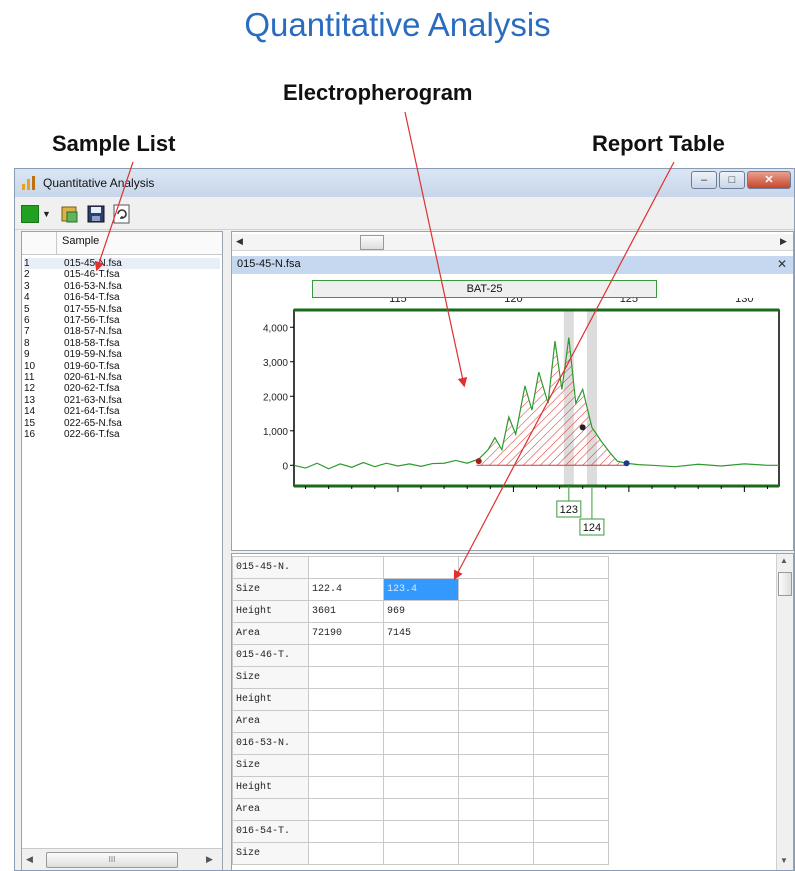  What do you see at coordinates (564, 371) in the screenshot?
I see `arrow-report-table` at bounding box center [564, 371].